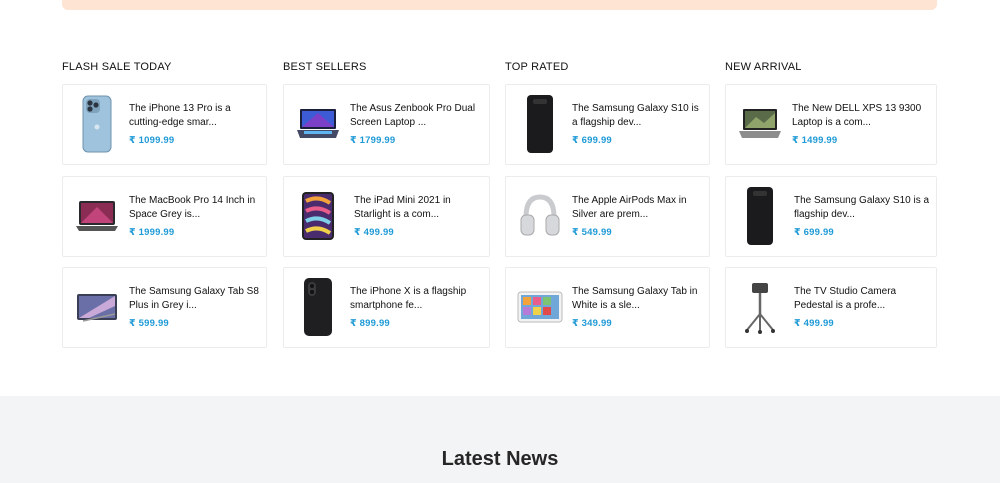 The width and height of the screenshot is (1000, 483). Describe the element at coordinates (370, 323) in the screenshot. I see `product-price: ₹ 899.99` at that location.